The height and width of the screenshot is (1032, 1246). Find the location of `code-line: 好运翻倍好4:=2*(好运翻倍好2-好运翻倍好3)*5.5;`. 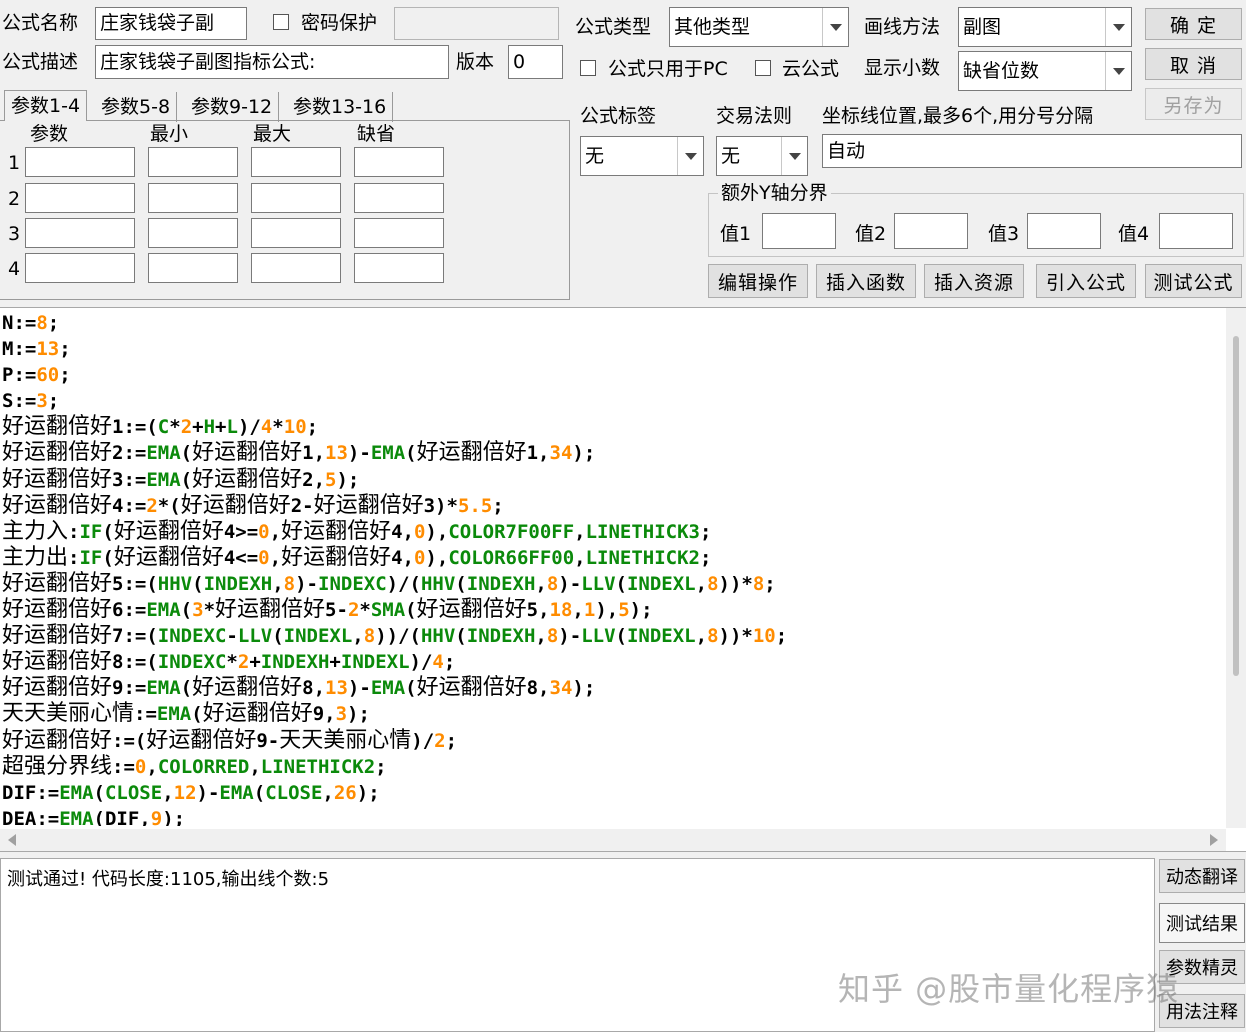

code-line: 好运翻倍好4:=2*(好运翻倍好2-好运翻倍好3)*5.5; is located at coordinates (612, 506).